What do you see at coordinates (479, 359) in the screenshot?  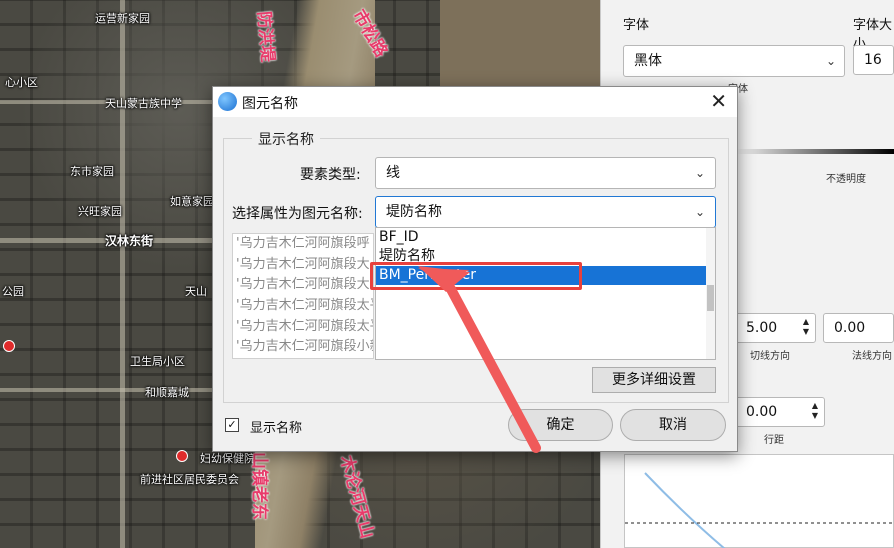 I see `annotation-arrow` at bounding box center [479, 359].